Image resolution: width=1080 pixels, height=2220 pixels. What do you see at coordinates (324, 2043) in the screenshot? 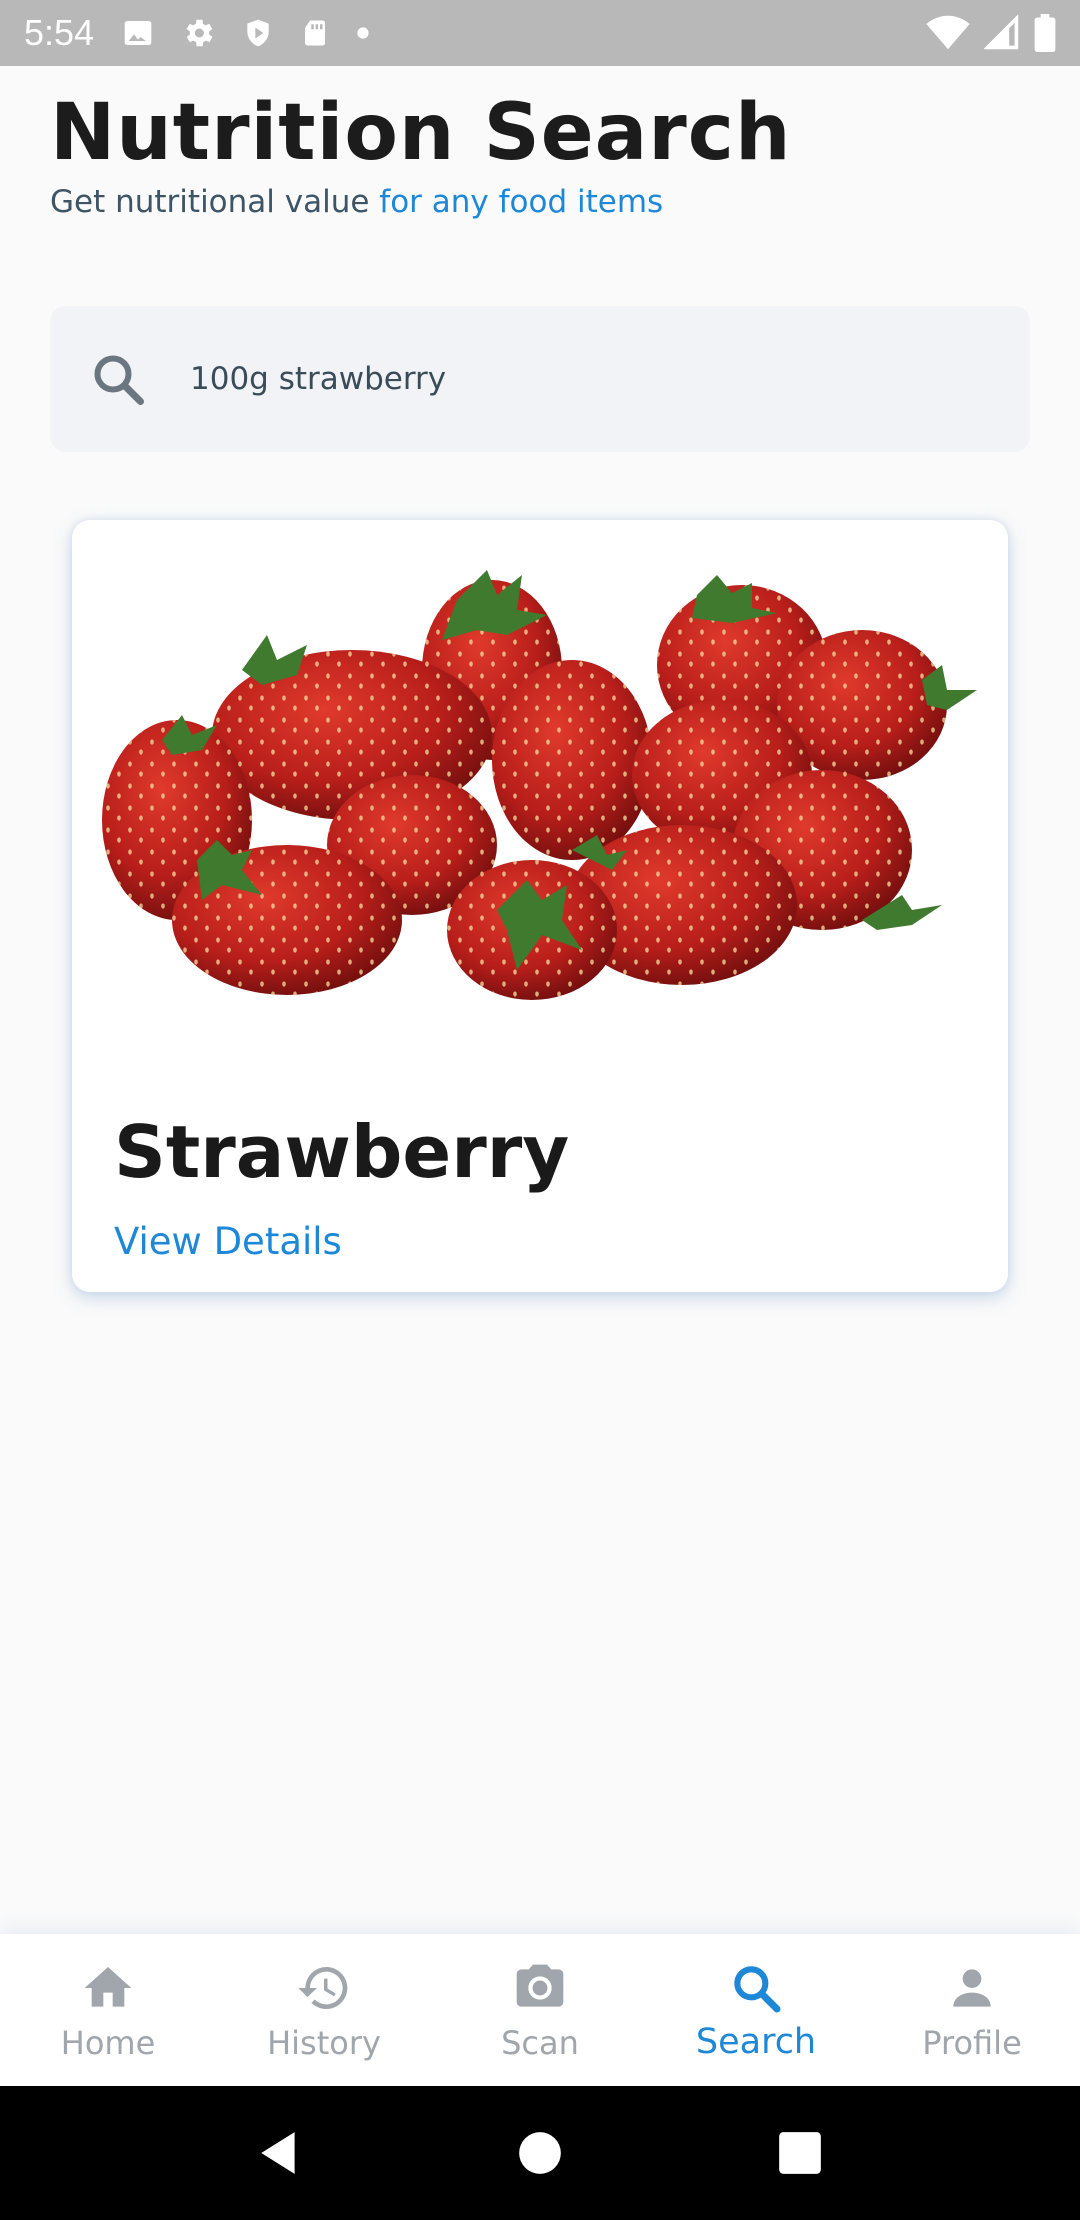
I see `nav-label-history: History` at bounding box center [324, 2043].